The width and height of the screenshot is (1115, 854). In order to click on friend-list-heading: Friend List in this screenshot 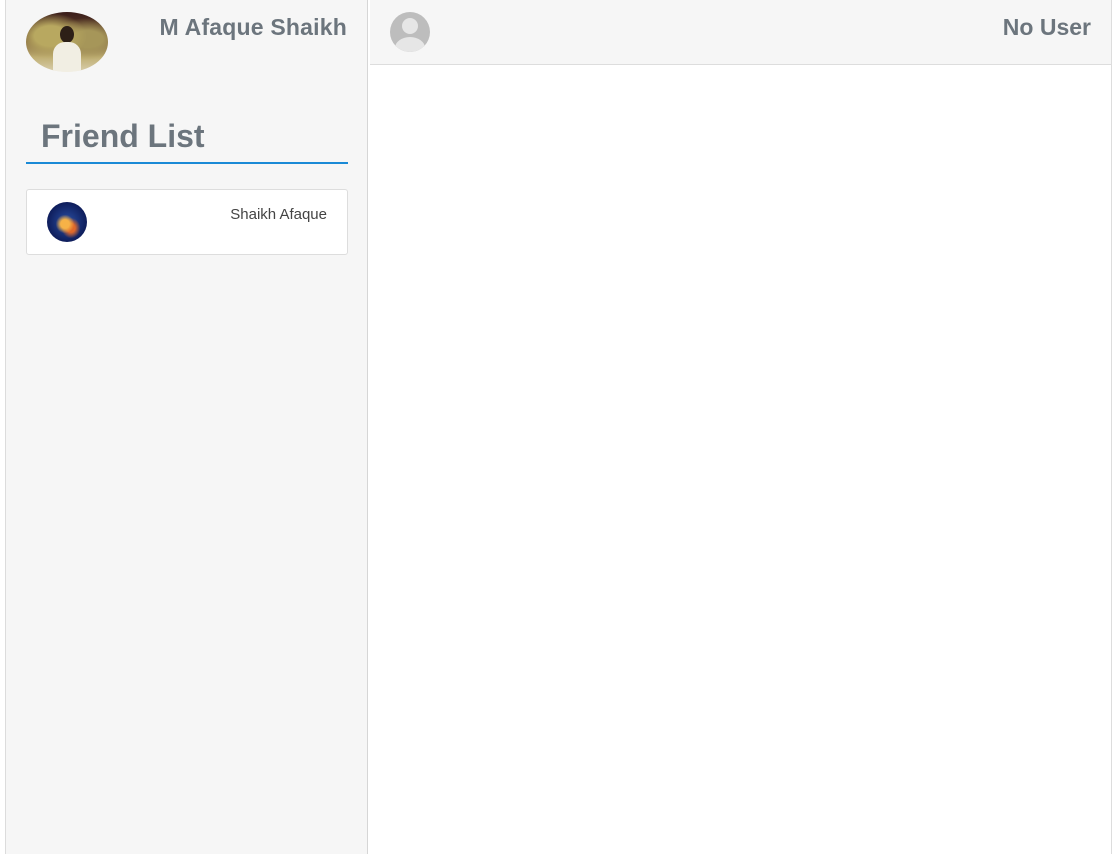, I will do `click(187, 139)`.